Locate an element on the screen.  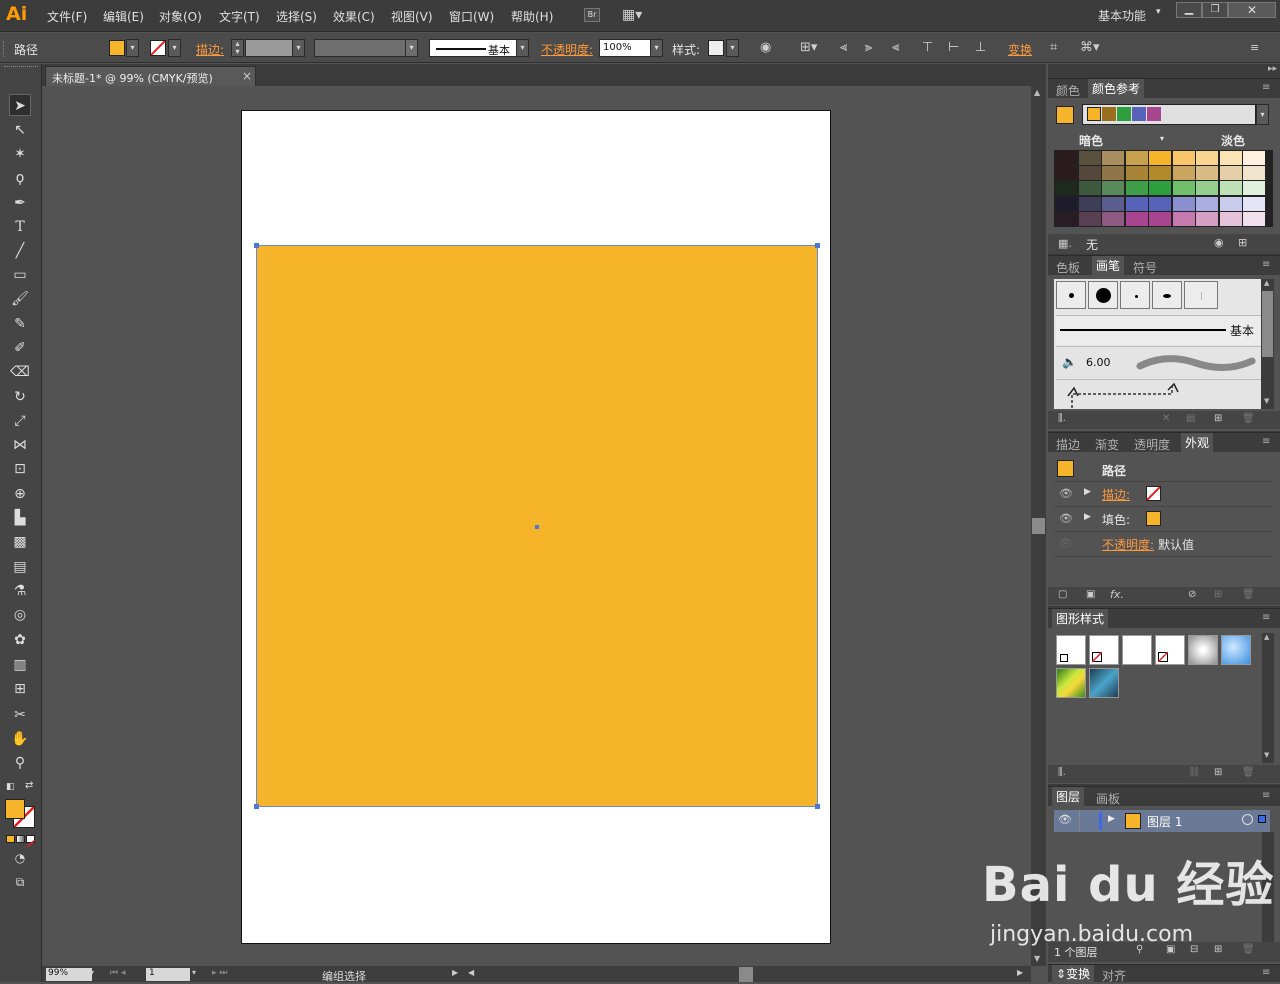
color-variation-grid is located at coordinates (1163, 188).